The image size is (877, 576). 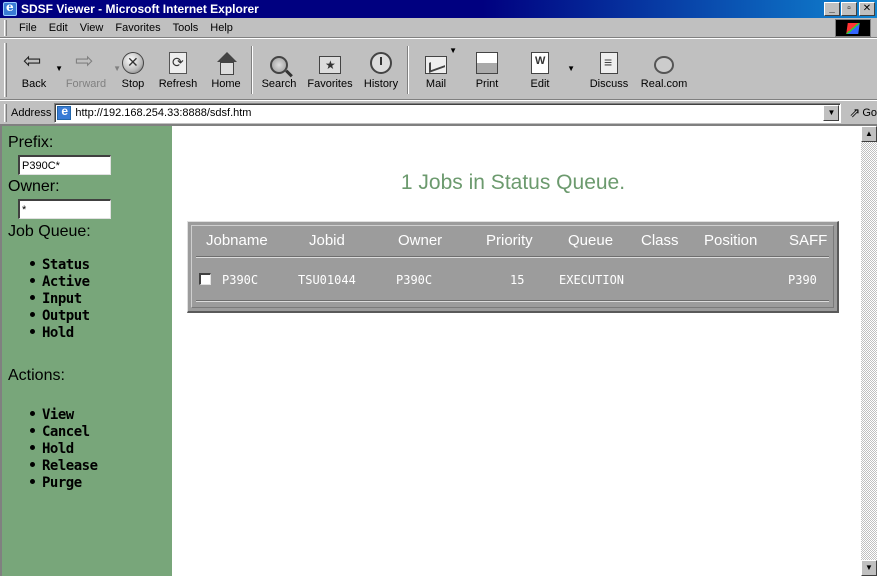 What do you see at coordinates (453, 50) in the screenshot?
I see `mail-dropdown-icon: ▼` at bounding box center [453, 50].